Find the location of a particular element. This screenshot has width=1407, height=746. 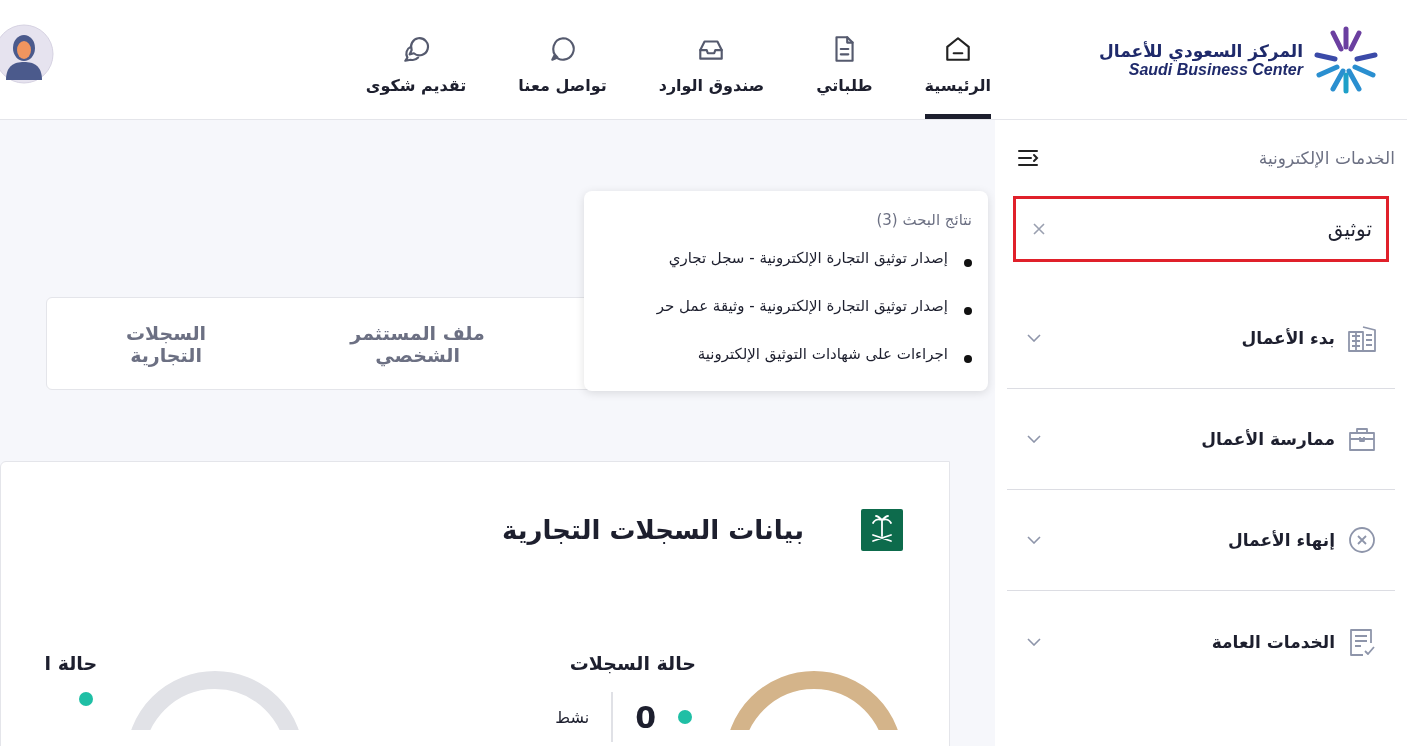

nav-item: صندوق الوارد is located at coordinates (711, 59).